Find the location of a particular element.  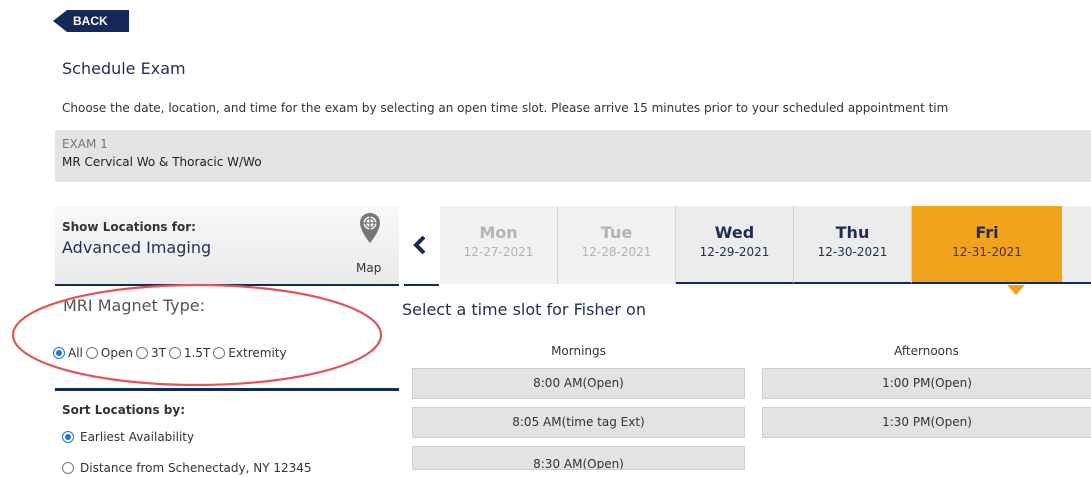

mri-magnet-type-label: MRI Magnet Type: is located at coordinates (134, 305).